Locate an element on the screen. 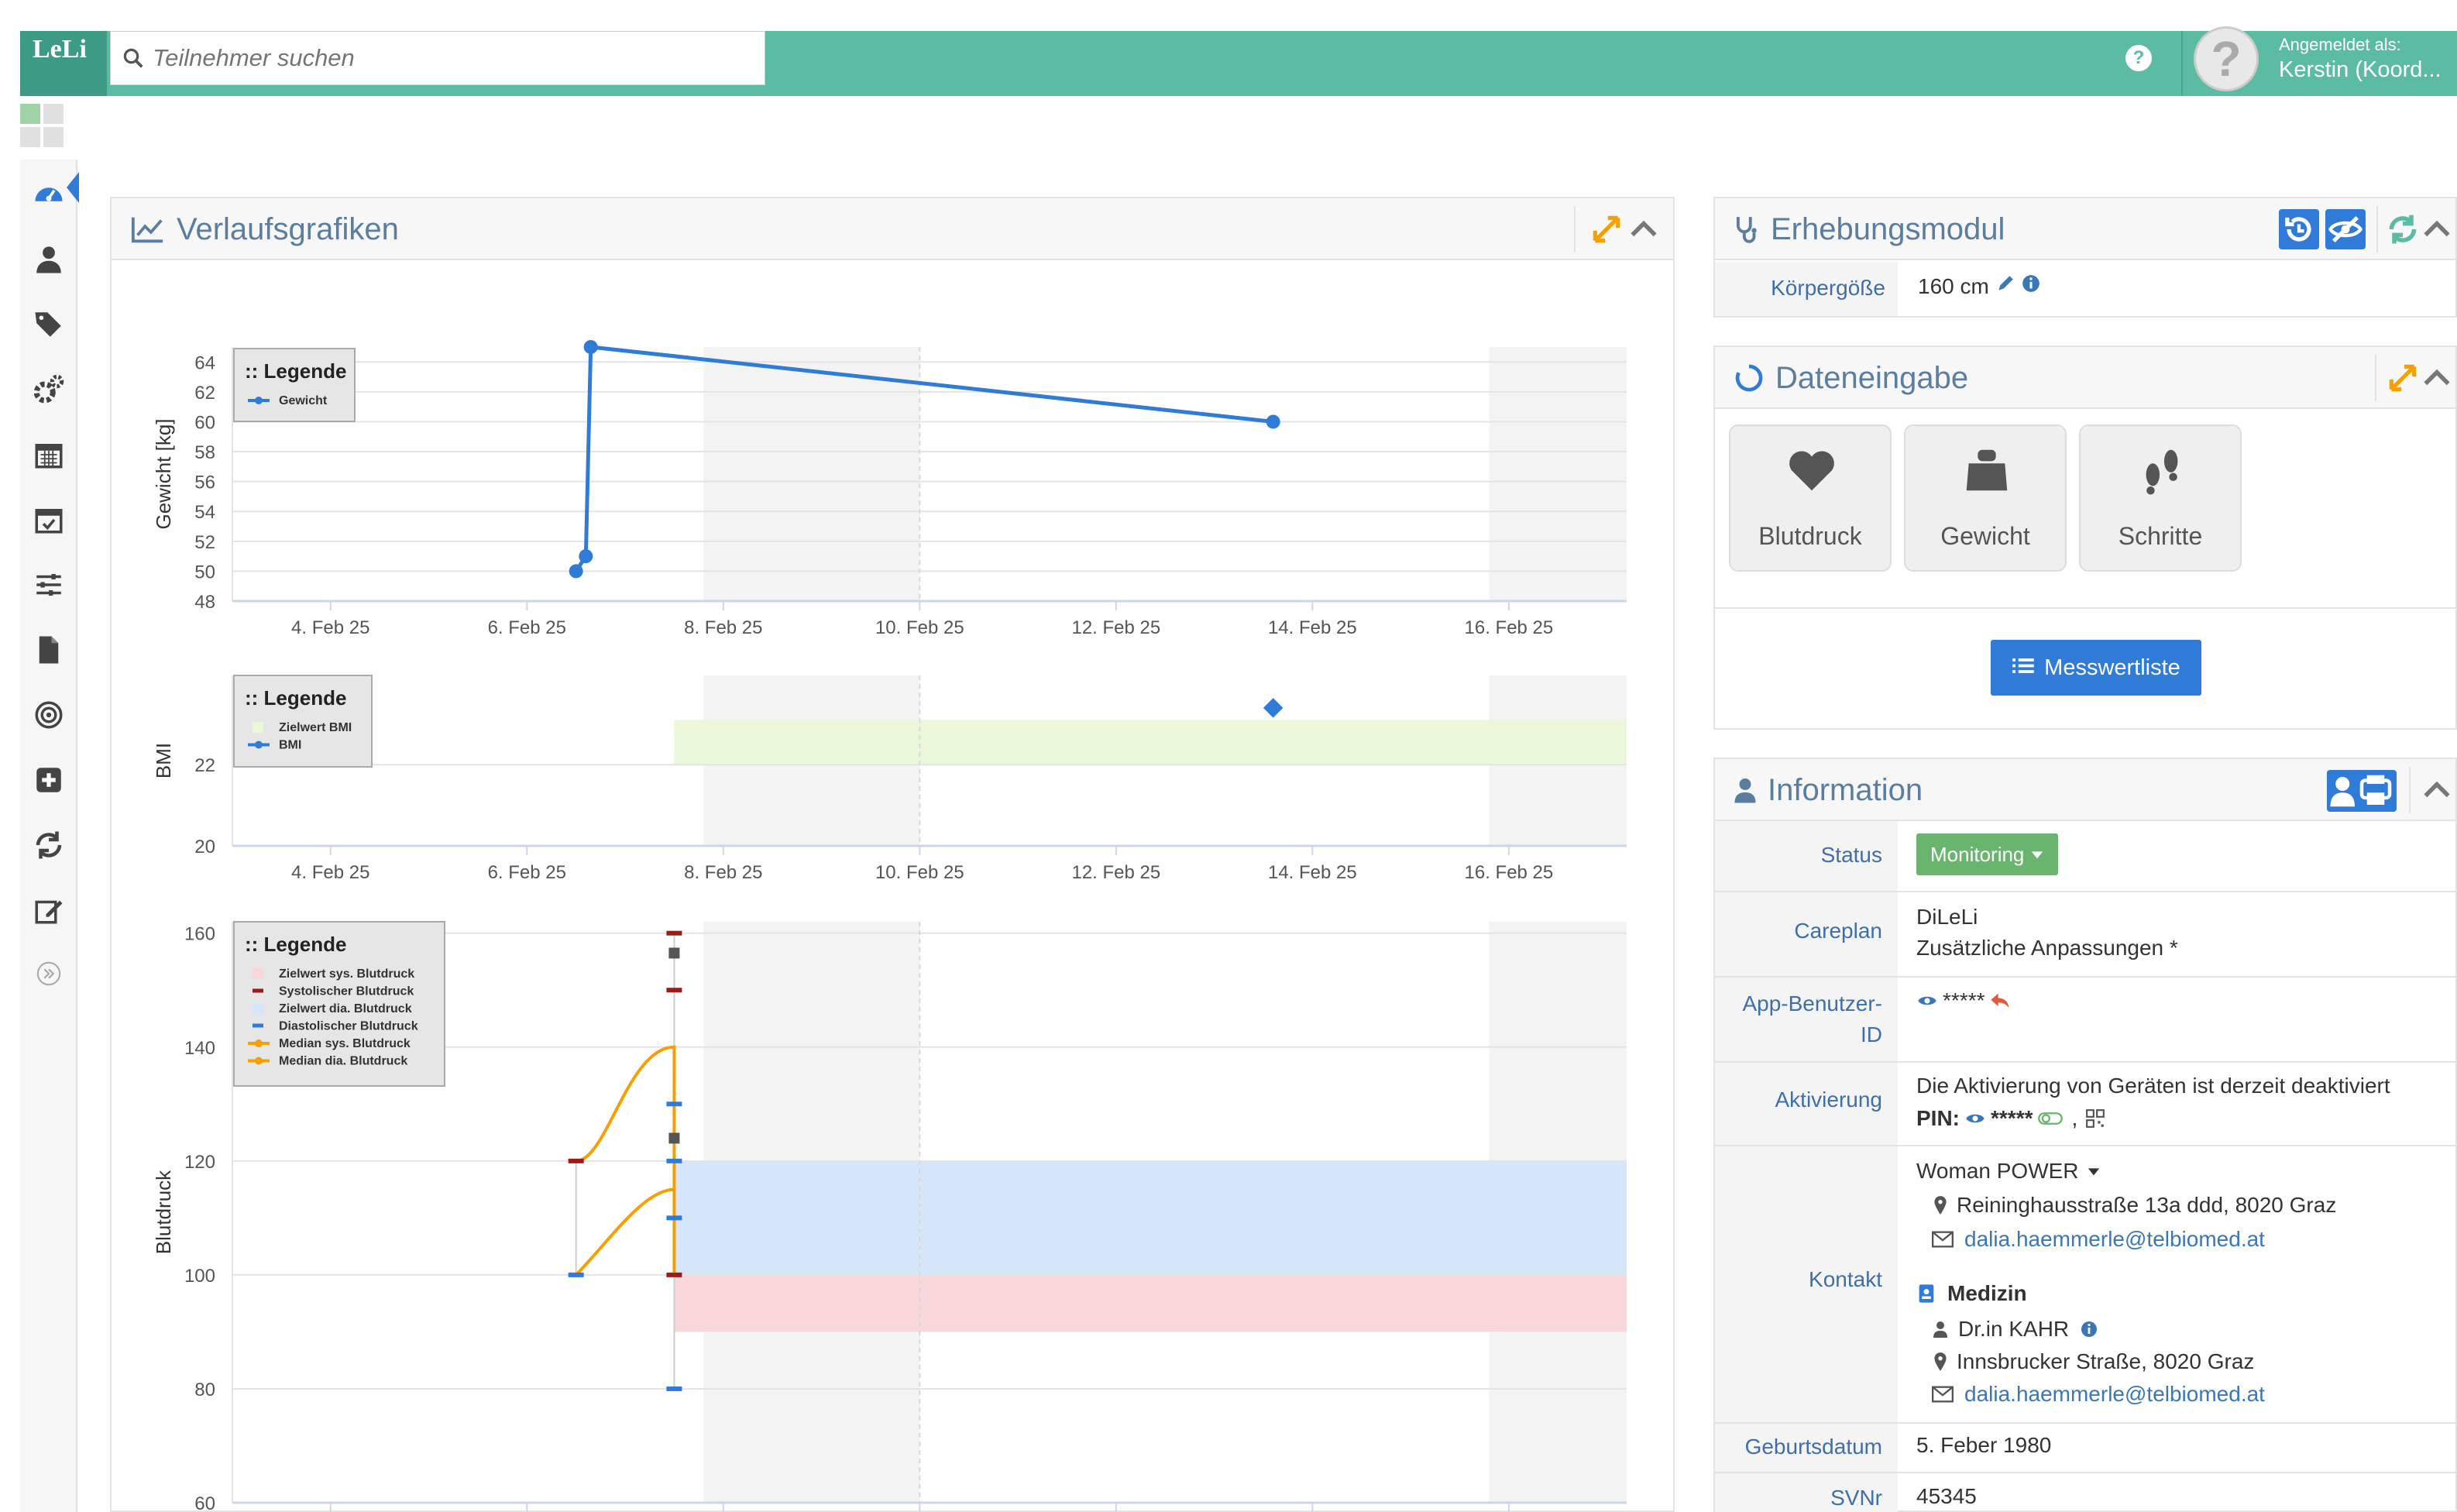 The height and width of the screenshot is (1512, 2457). app-id-value: ***** is located at coordinates (1963, 1000).